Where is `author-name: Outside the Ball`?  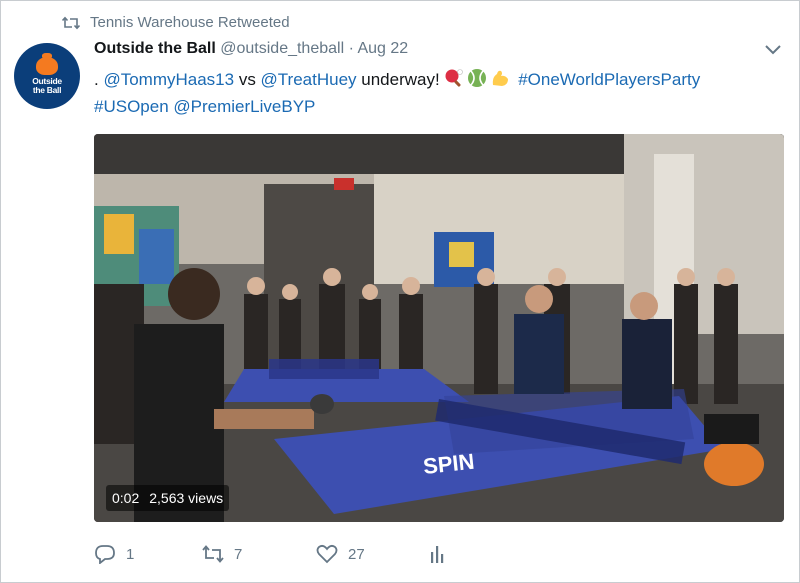
author-name: Outside the Ball is located at coordinates (155, 48).